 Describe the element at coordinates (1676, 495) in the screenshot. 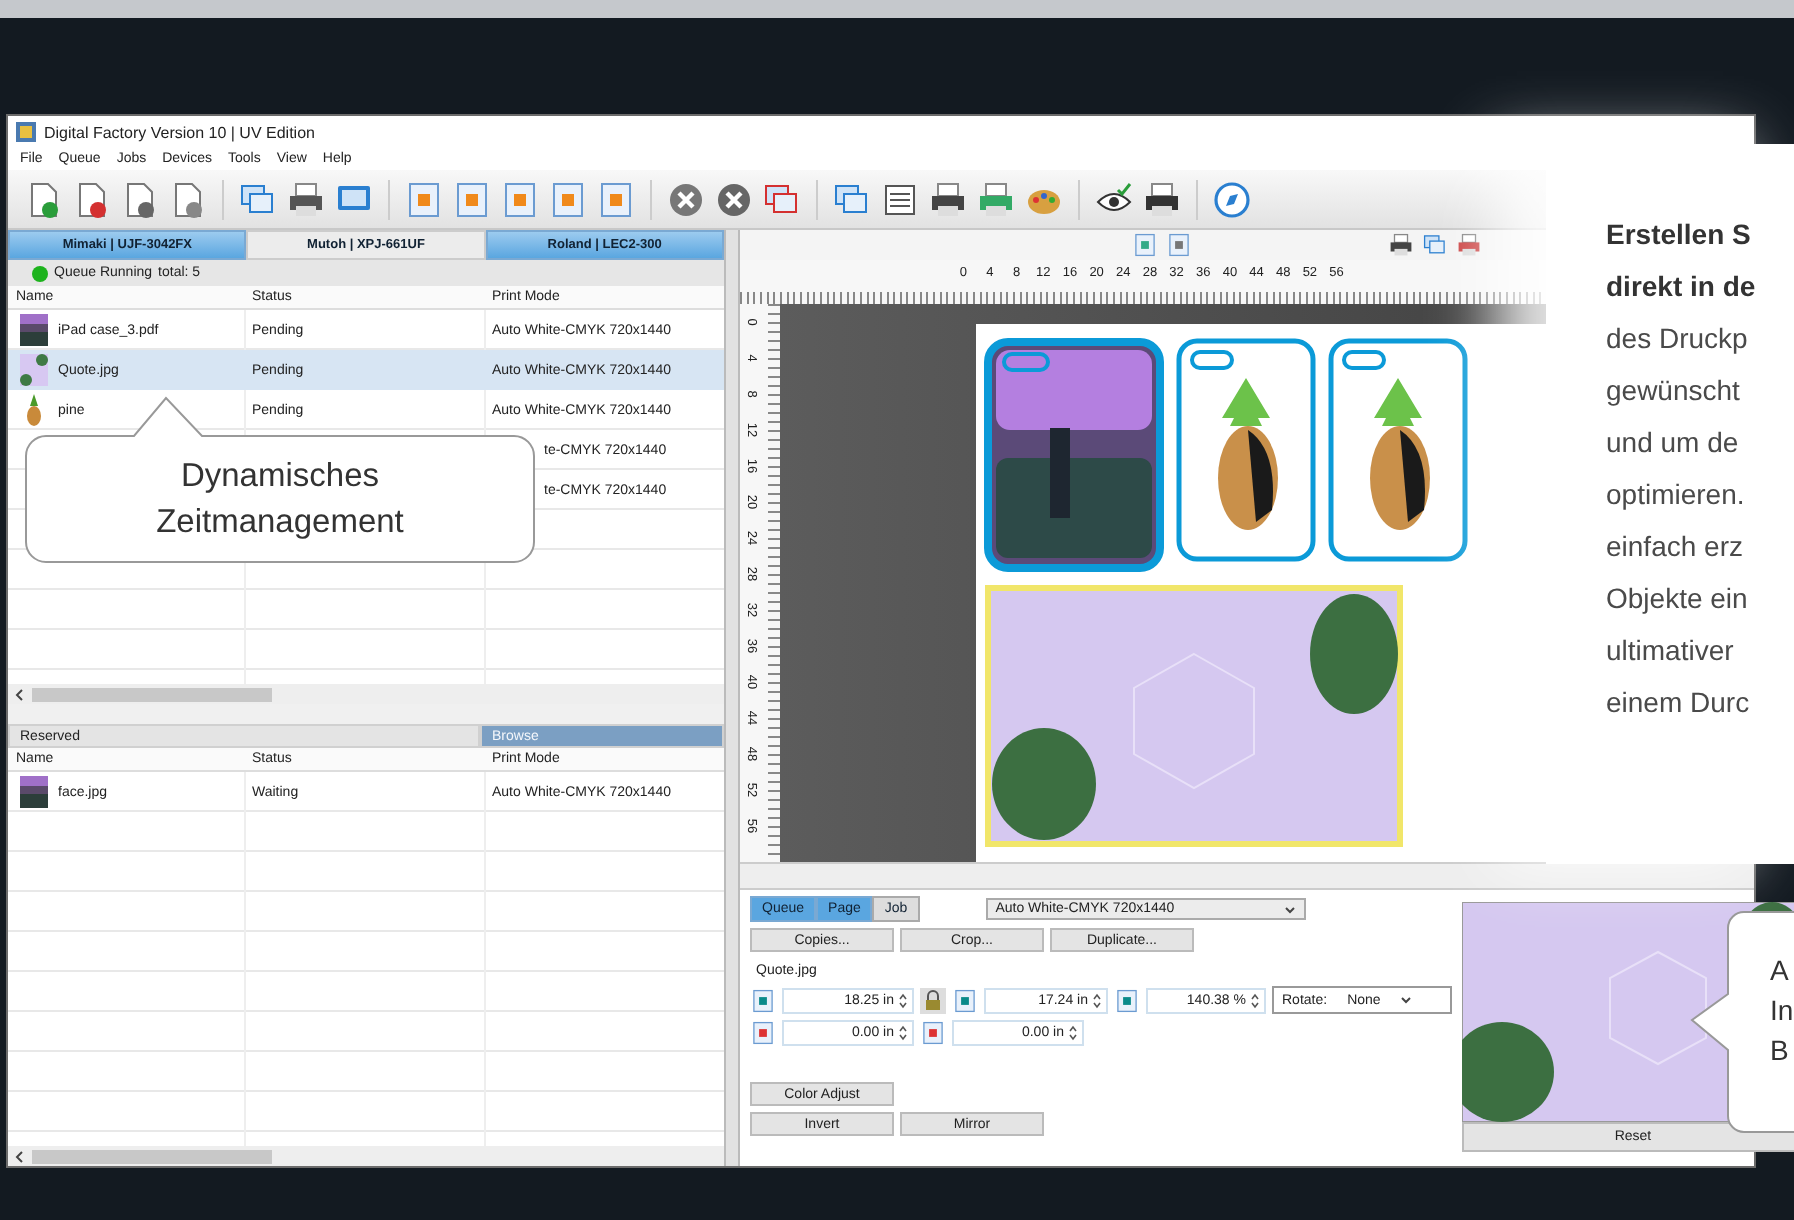

I see `text-line: optimieren.` at that location.